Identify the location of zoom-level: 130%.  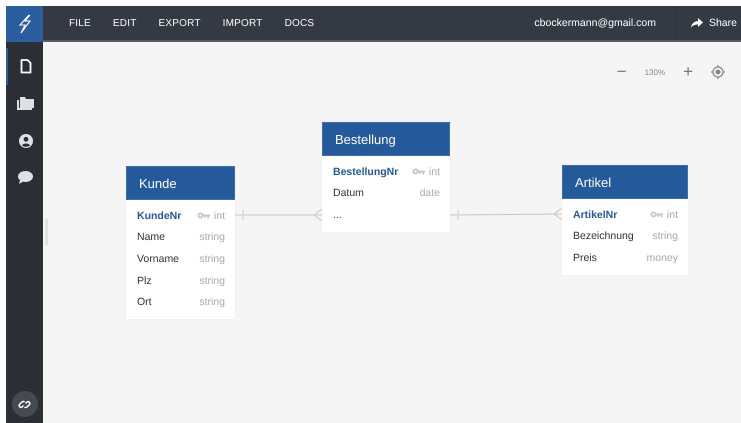
(655, 72).